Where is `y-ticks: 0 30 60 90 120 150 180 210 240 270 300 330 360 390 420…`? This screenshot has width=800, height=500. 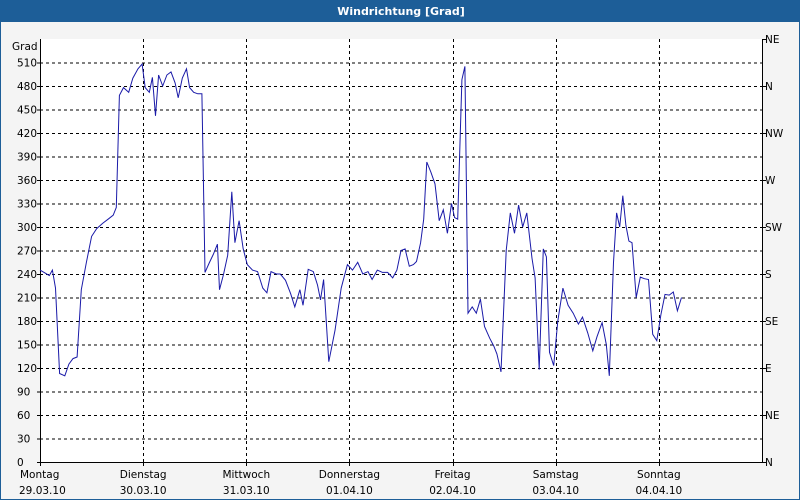
y-ticks: 0 30 60 90 120 150 180 210 240 270 300 330 360 390 420… is located at coordinates (28, 263).